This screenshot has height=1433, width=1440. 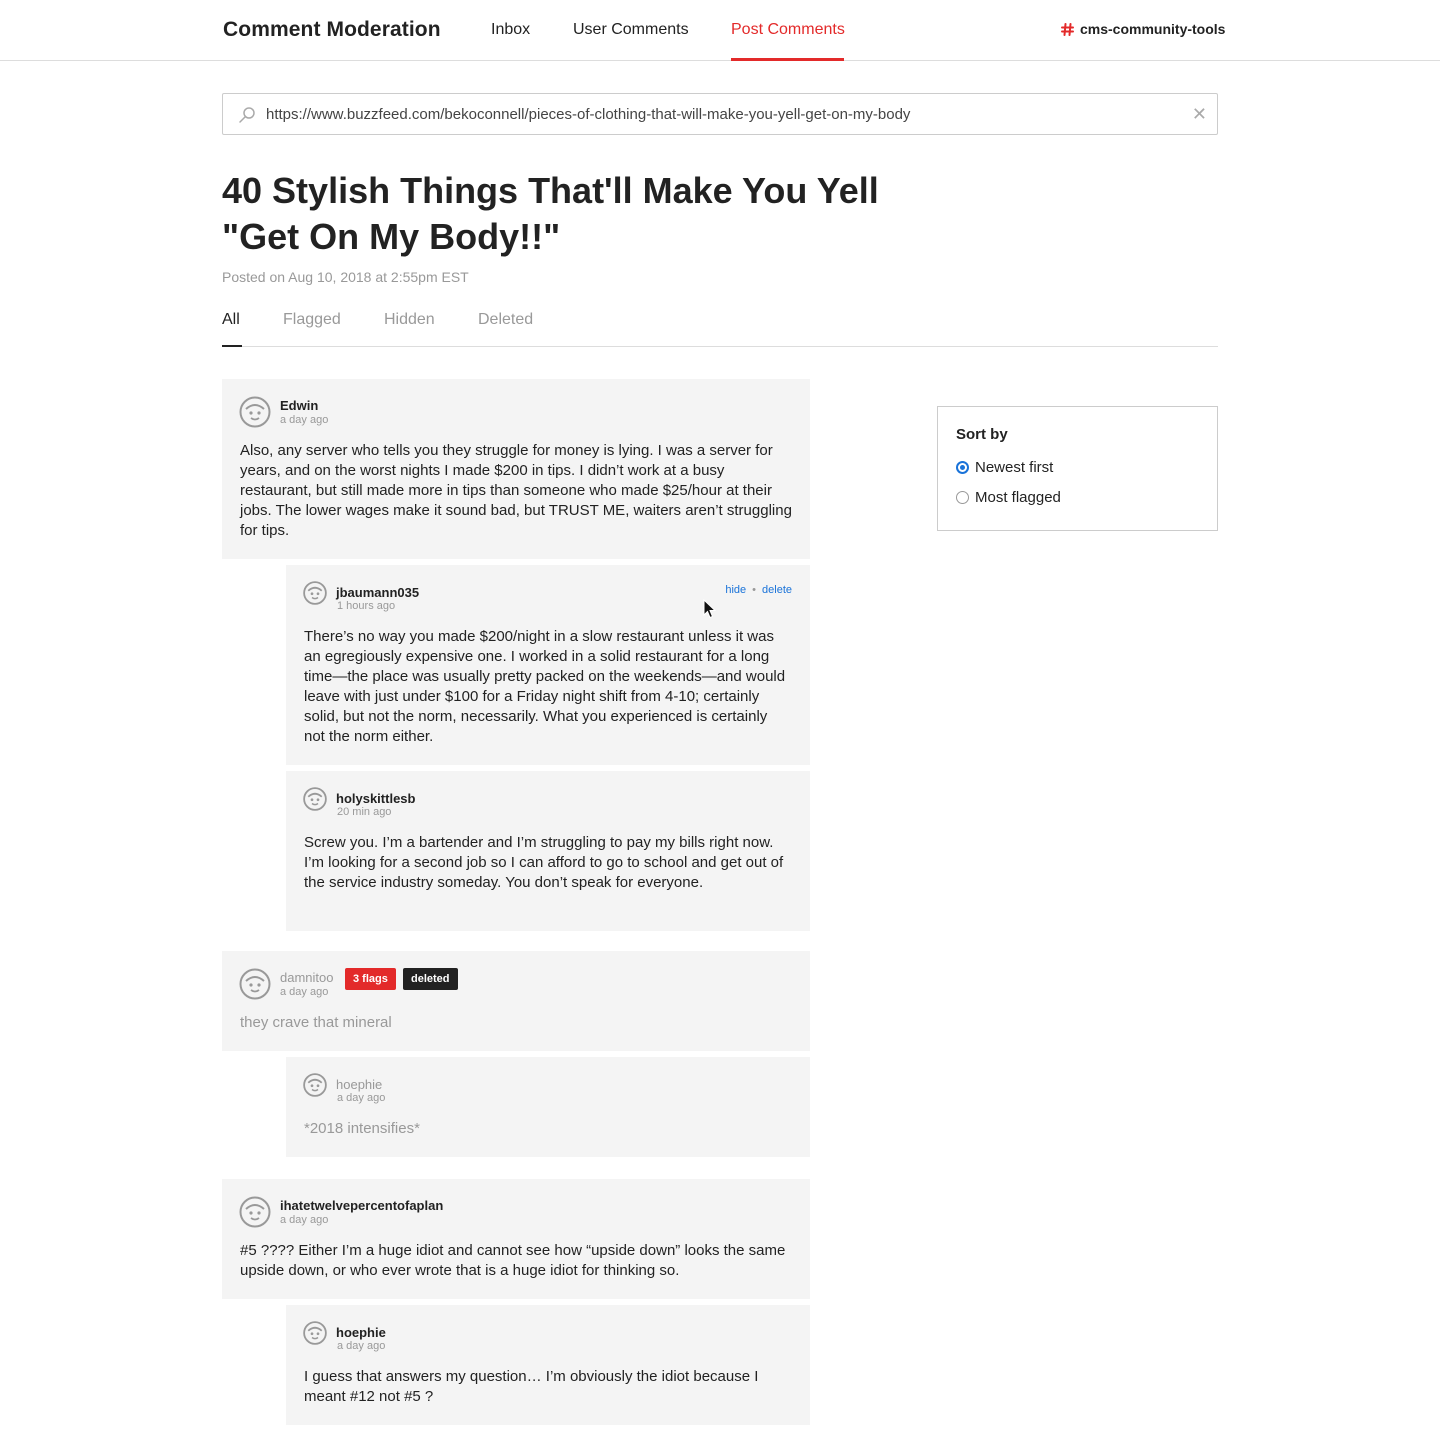 What do you see at coordinates (548, 1107) in the screenshot?
I see `reply-card: hoephie a day ago *2018 intensifies*` at bounding box center [548, 1107].